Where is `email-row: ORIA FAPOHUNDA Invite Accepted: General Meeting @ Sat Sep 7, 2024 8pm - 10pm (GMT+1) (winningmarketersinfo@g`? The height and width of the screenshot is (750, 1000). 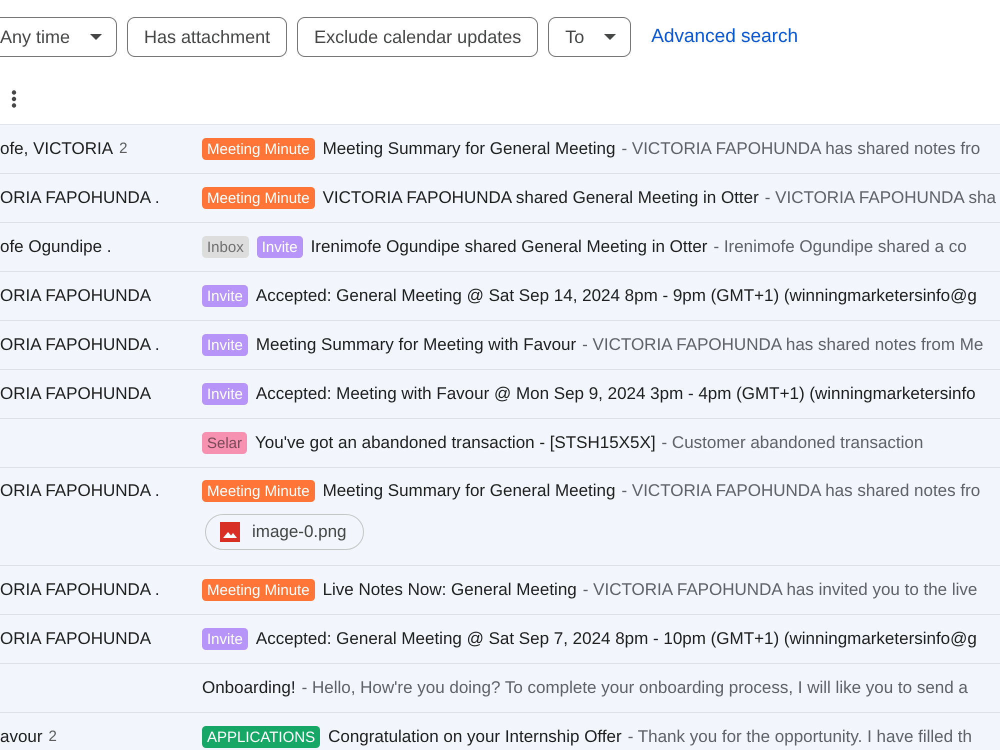
email-row: ORIA FAPOHUNDA Invite Accepted: General Meeting @ Sat Sep 7, 2024 8pm - 10pm (GMT+1) (winningmarketersinfo@g is located at coordinates (500, 639).